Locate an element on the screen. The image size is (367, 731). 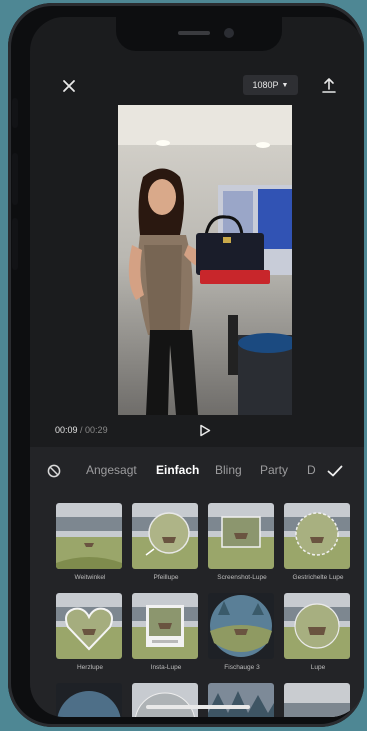
notch is located at coordinates (199, 34).